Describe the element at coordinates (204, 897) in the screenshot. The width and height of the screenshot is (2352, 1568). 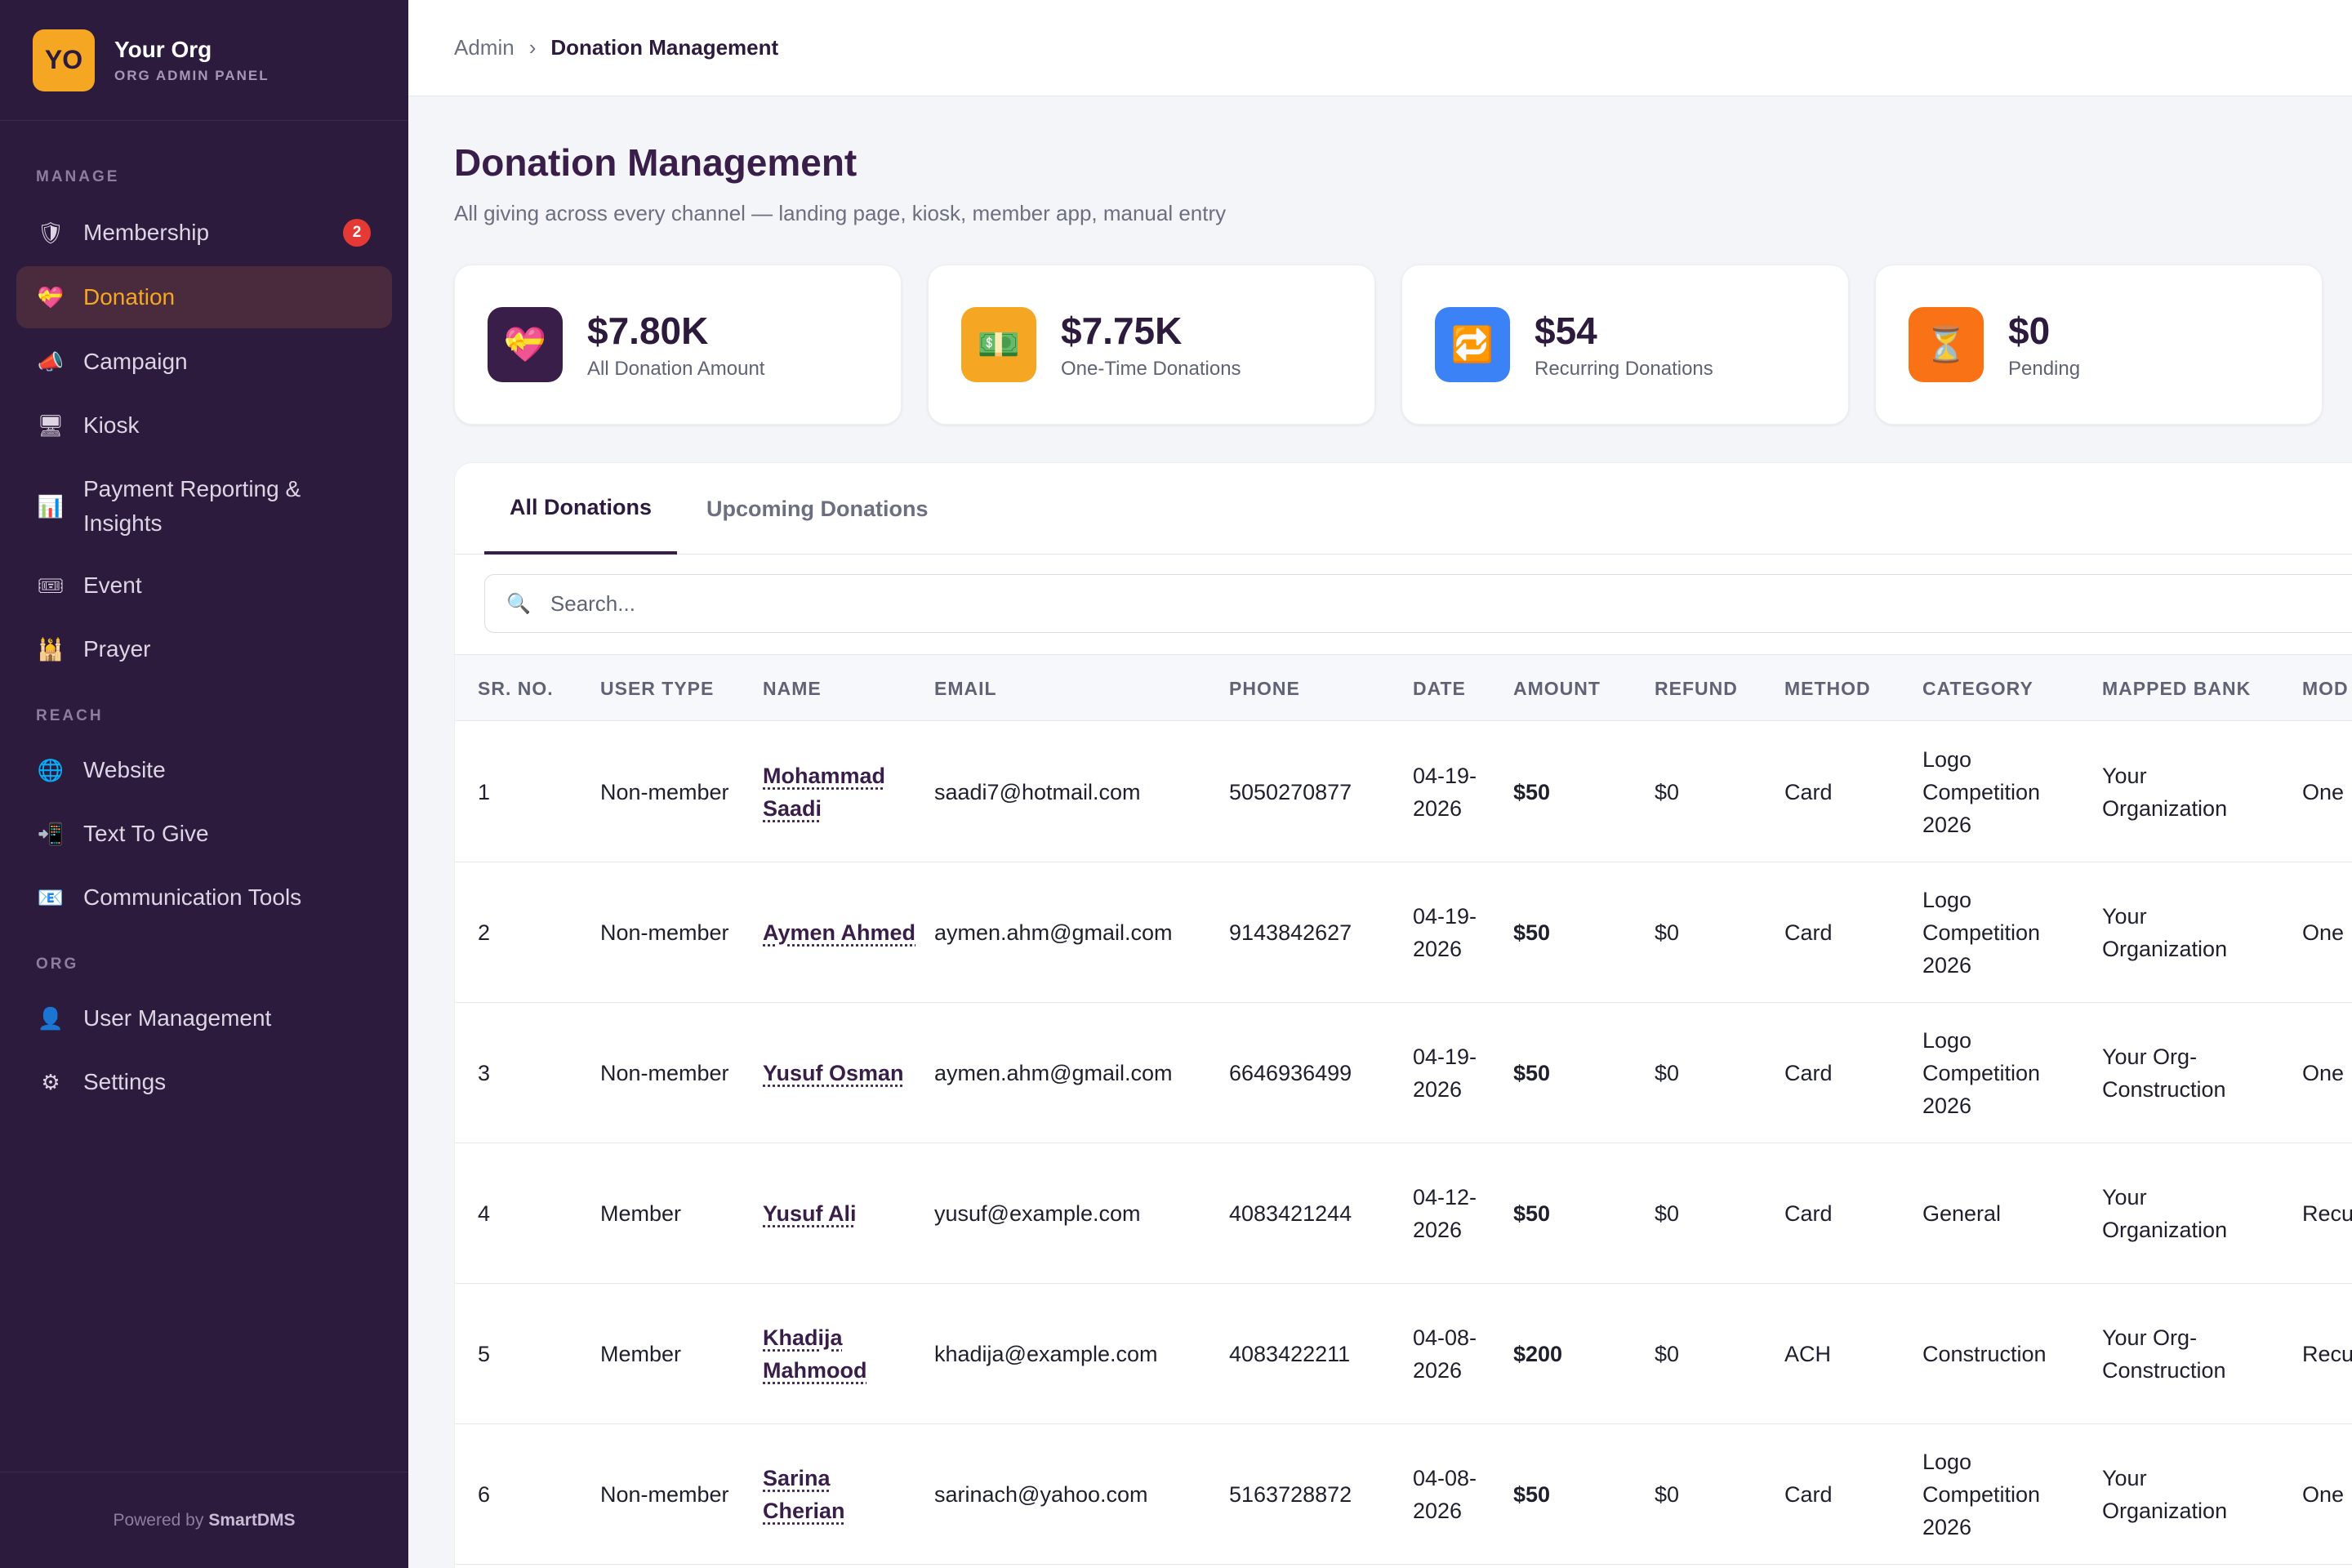
I see `sidebar-item-communication-tools: 📧 Communication Tools` at that location.